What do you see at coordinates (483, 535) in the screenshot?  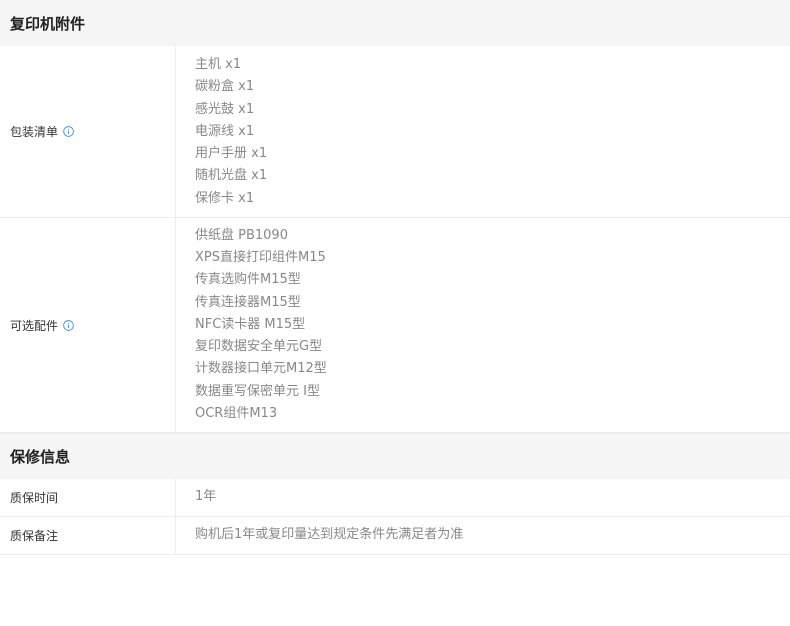 I see `row-values: 购机后1年或复印量达到规定条件先满足者为准` at bounding box center [483, 535].